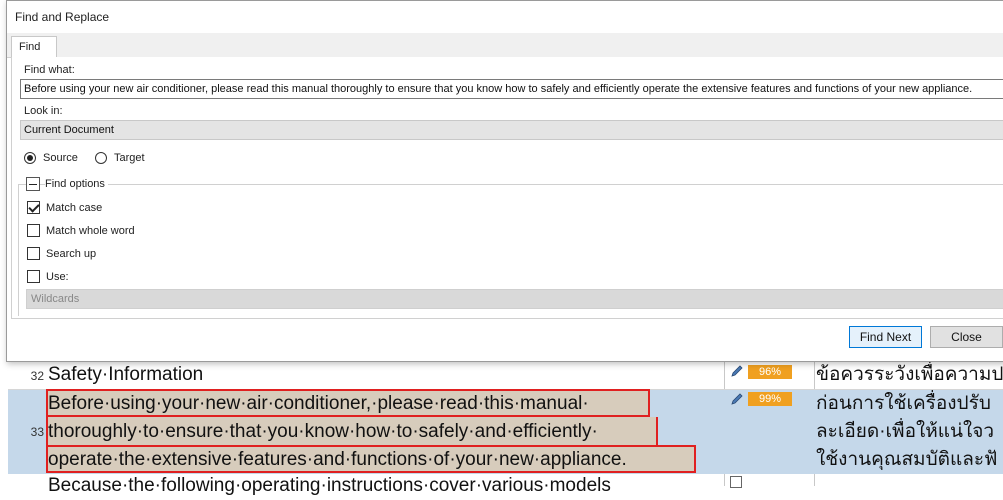 The height and width of the screenshot is (500, 1003). What do you see at coordinates (511, 130) in the screenshot?
I see `look-in-select: Current Document` at bounding box center [511, 130].